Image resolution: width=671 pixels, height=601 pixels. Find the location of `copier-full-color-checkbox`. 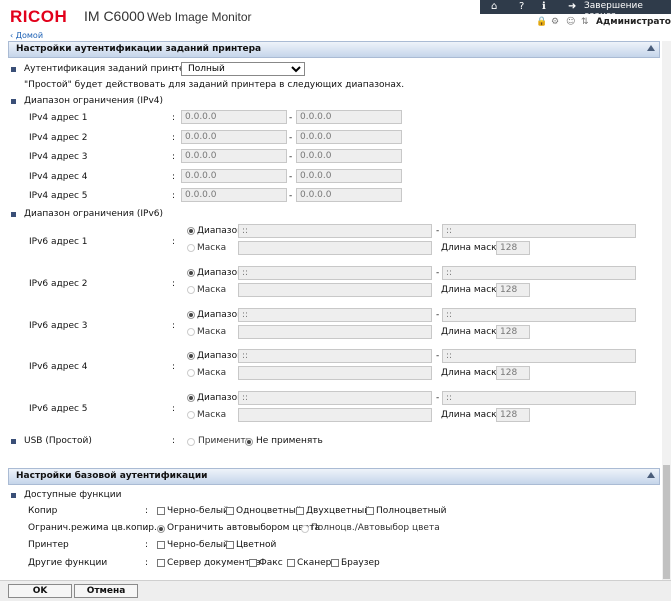

copier-full-color-checkbox is located at coordinates (370, 511).